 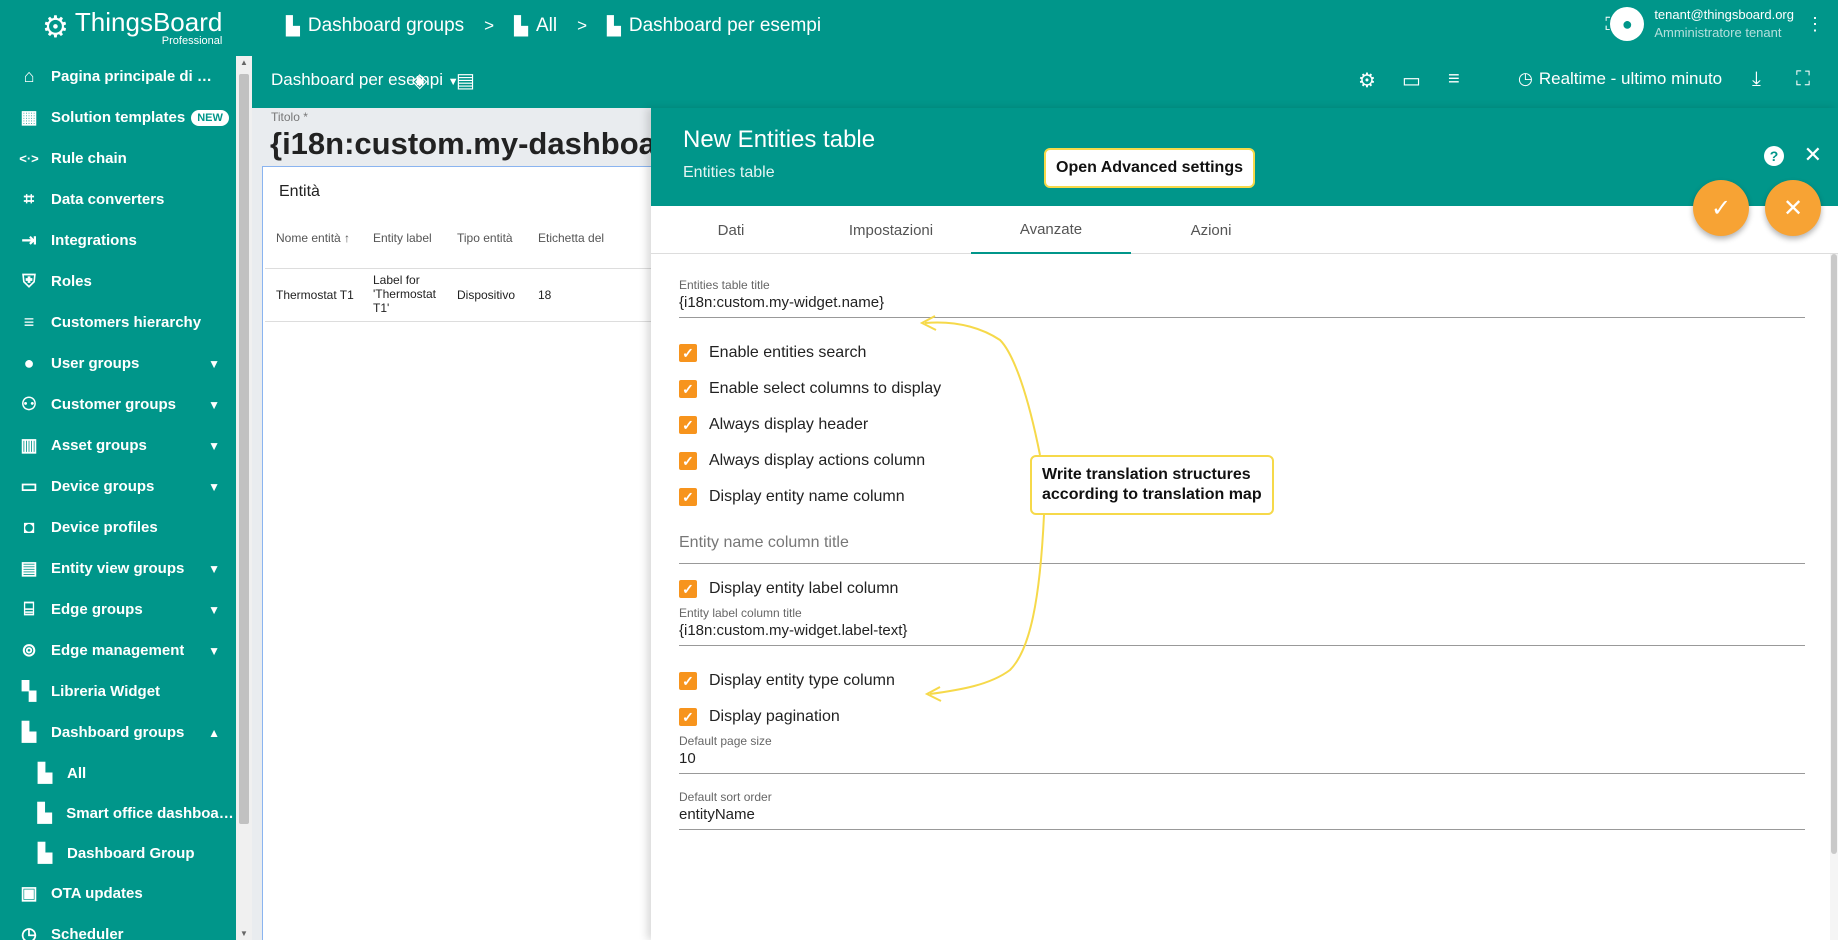 What do you see at coordinates (118, 199) in the screenshot?
I see `sidebar-item-data-converters: ⌗ Data converters` at bounding box center [118, 199].